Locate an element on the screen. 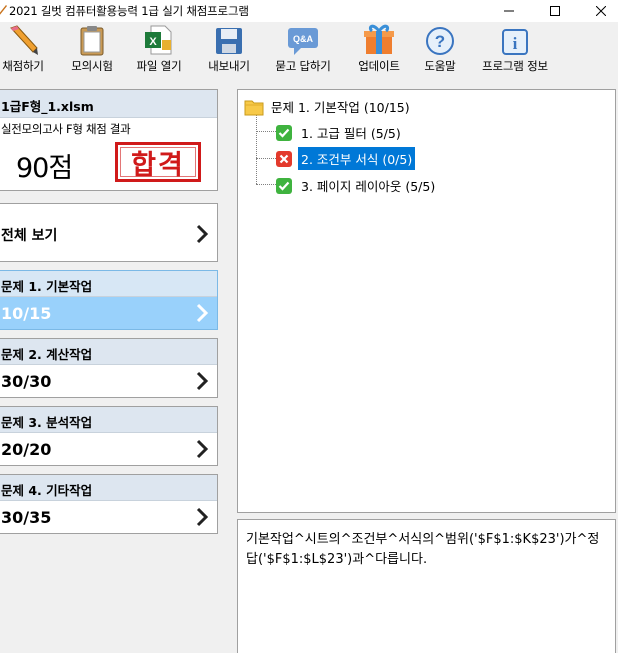 This screenshot has width=618, height=653. mock-exam-button: 모의시험 is located at coordinates (92, 49).